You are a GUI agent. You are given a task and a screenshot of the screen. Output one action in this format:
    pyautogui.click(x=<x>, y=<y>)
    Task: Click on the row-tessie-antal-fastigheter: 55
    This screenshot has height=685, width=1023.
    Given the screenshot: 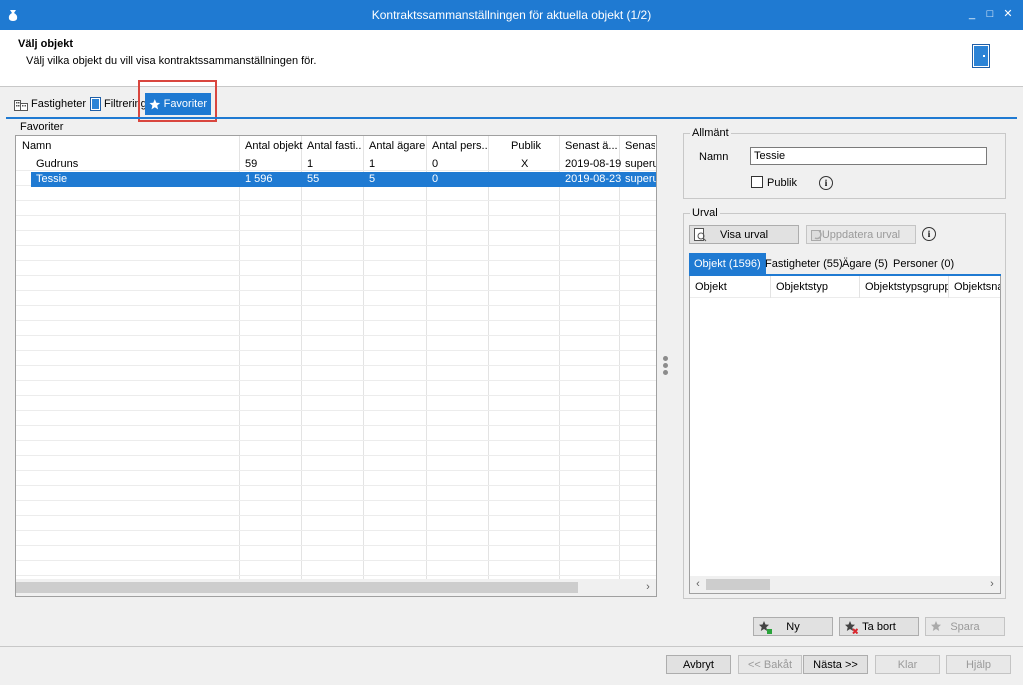 What is the action you would take?
    pyautogui.click(x=313, y=179)
    